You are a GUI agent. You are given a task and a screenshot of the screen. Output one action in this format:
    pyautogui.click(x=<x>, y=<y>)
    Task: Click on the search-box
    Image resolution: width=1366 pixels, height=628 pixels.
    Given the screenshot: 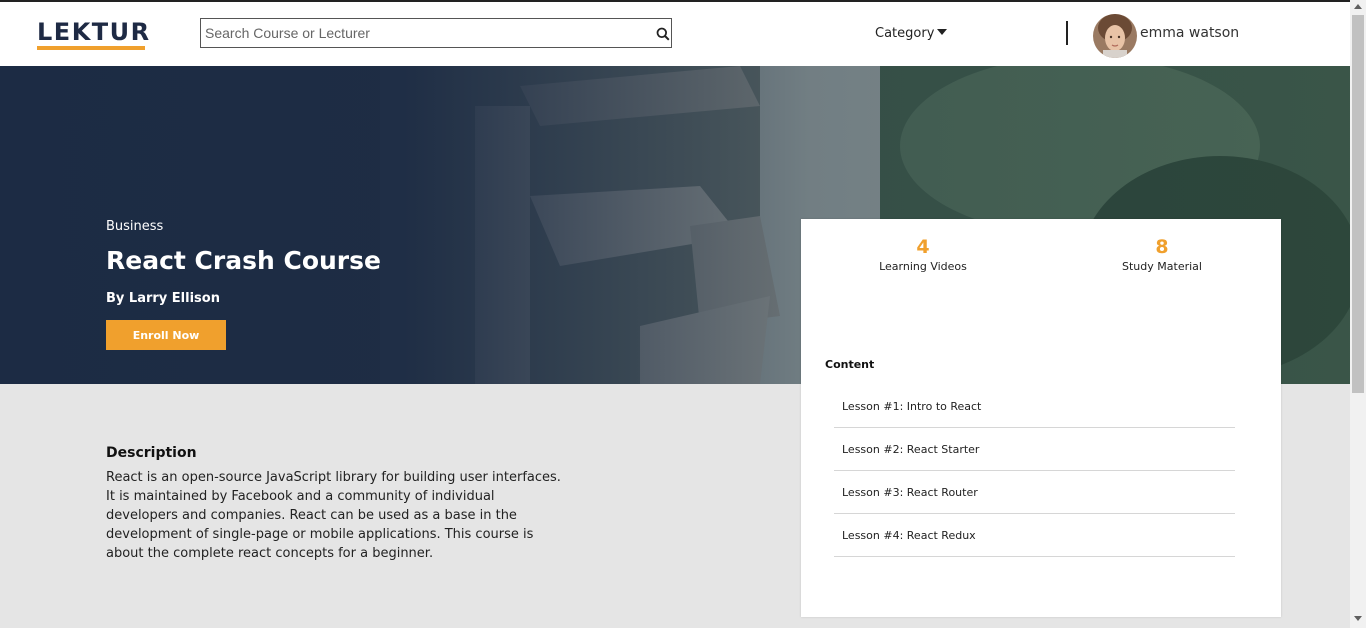 What is the action you would take?
    pyautogui.click(x=436, y=33)
    